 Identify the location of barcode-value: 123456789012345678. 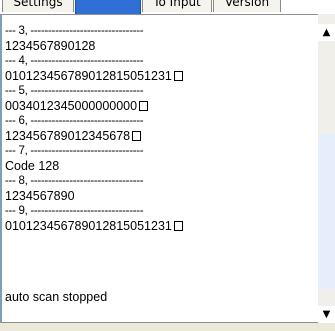
(68, 136).